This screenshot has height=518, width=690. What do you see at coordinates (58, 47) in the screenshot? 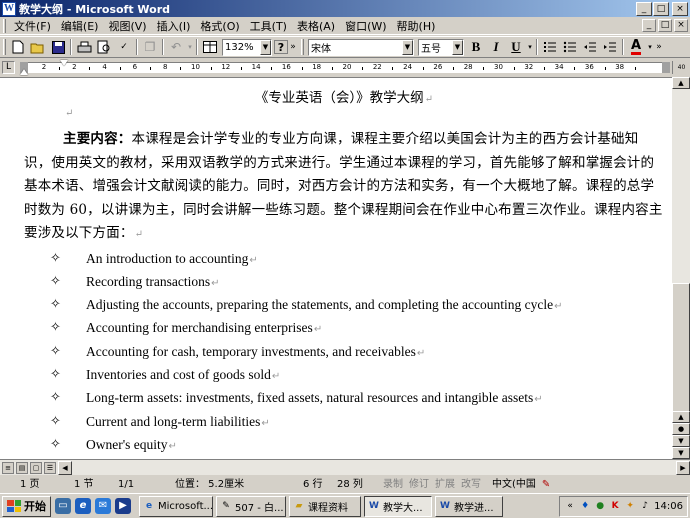
I see `save-icon` at bounding box center [58, 47].